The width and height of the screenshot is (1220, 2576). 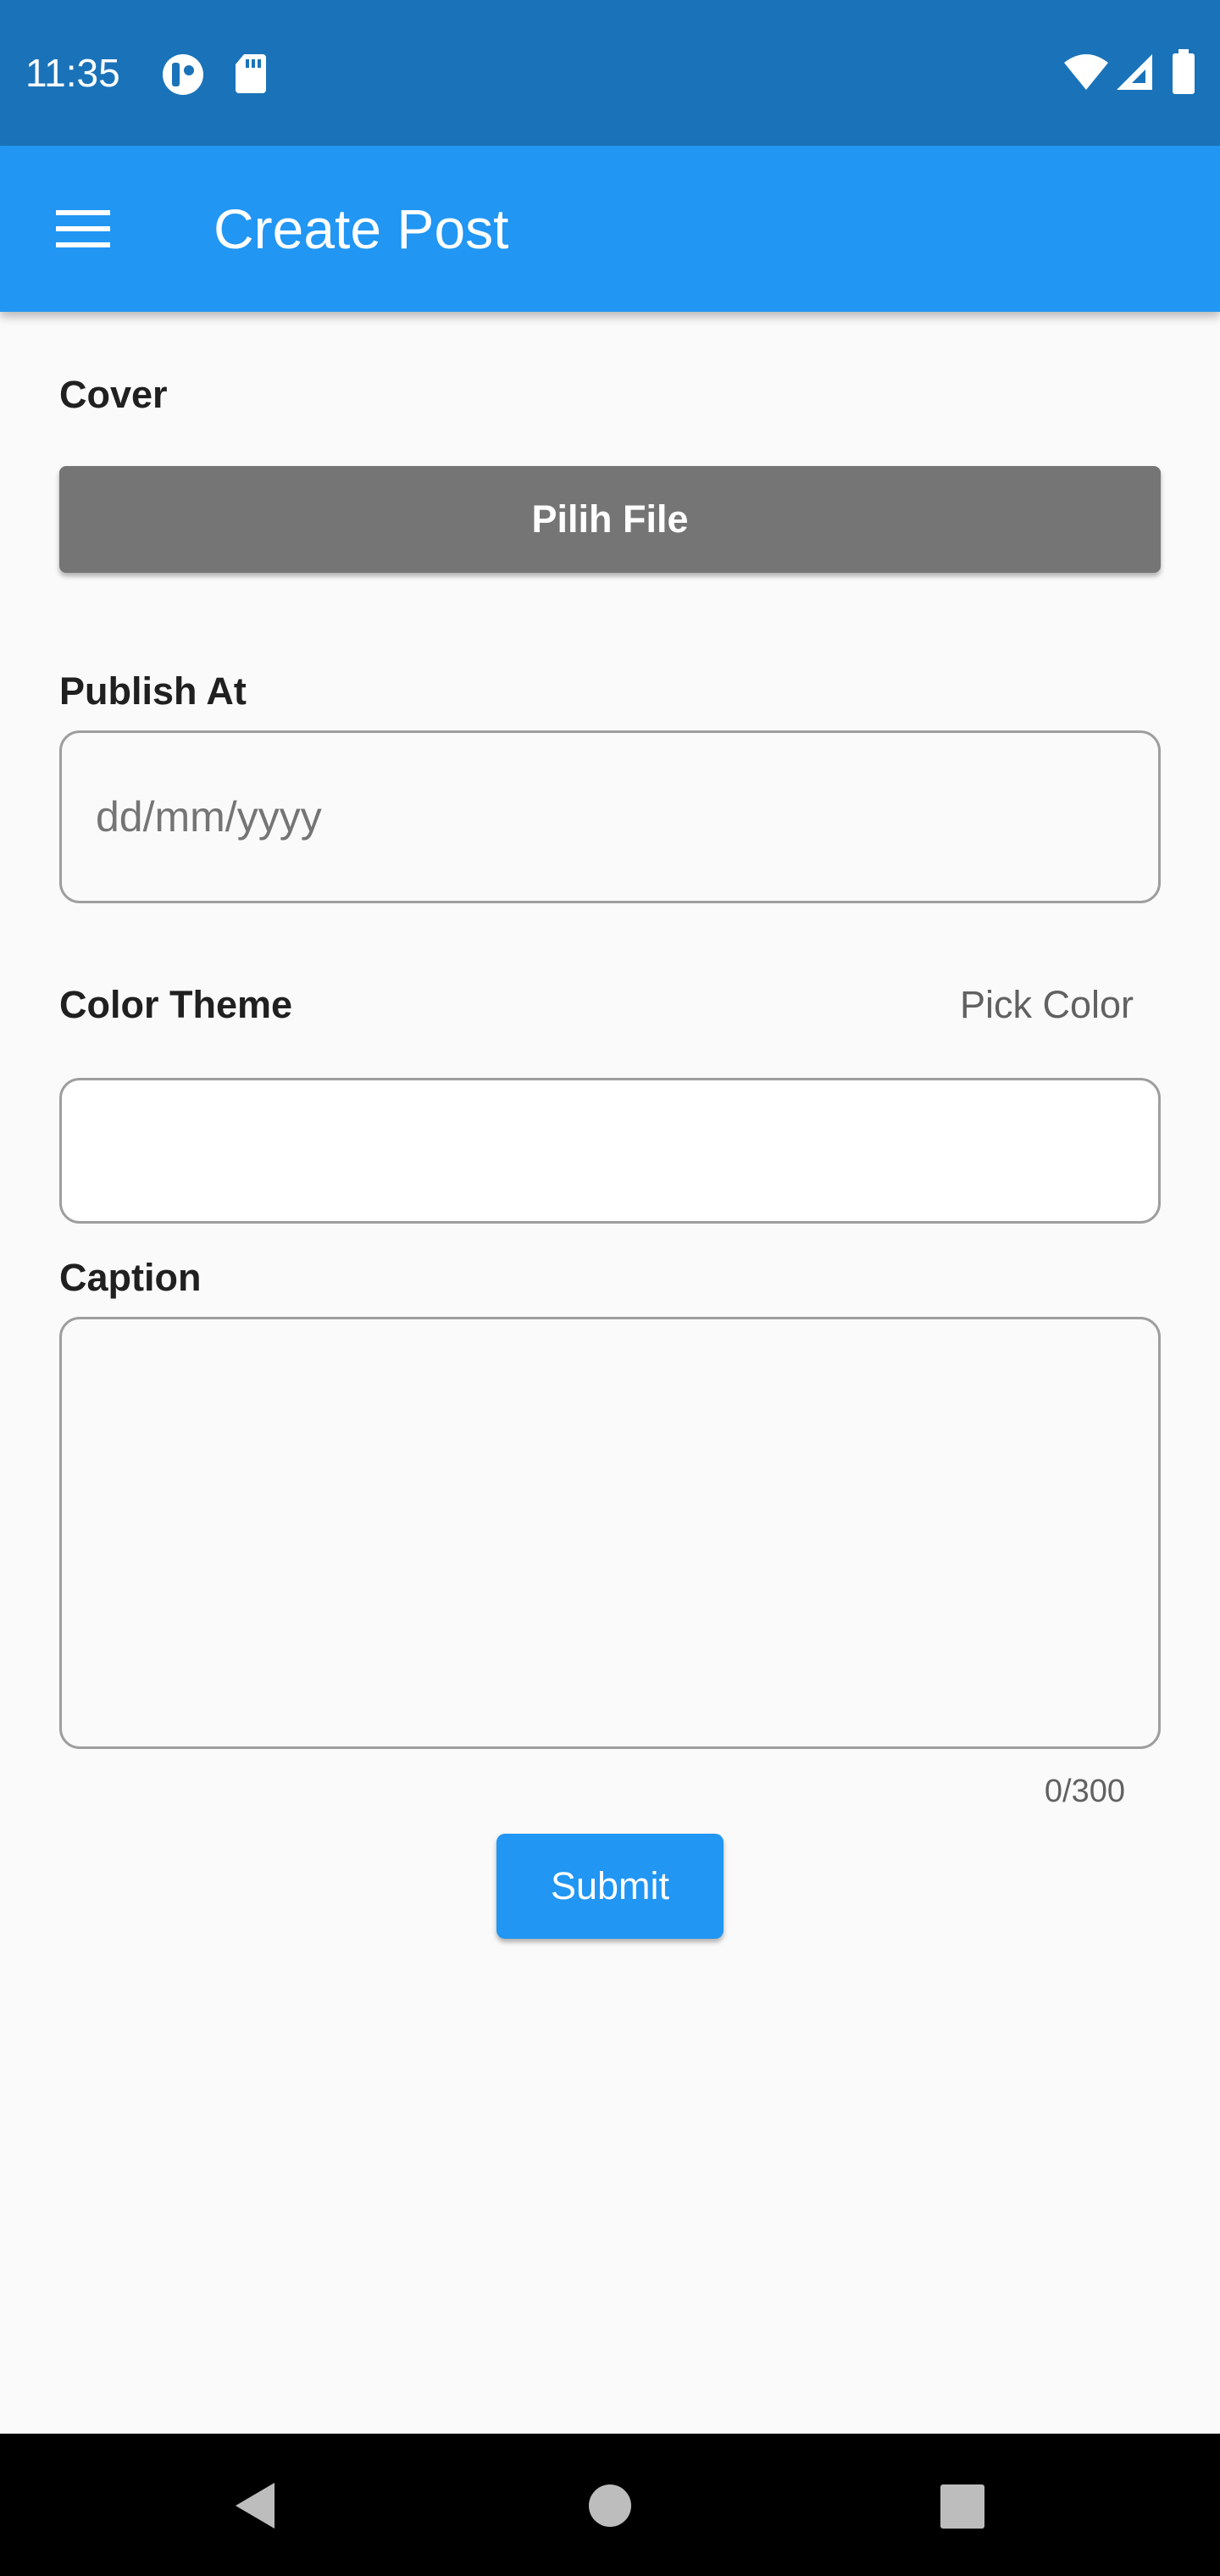 I want to click on recents-icon, so click(x=961, y=2506).